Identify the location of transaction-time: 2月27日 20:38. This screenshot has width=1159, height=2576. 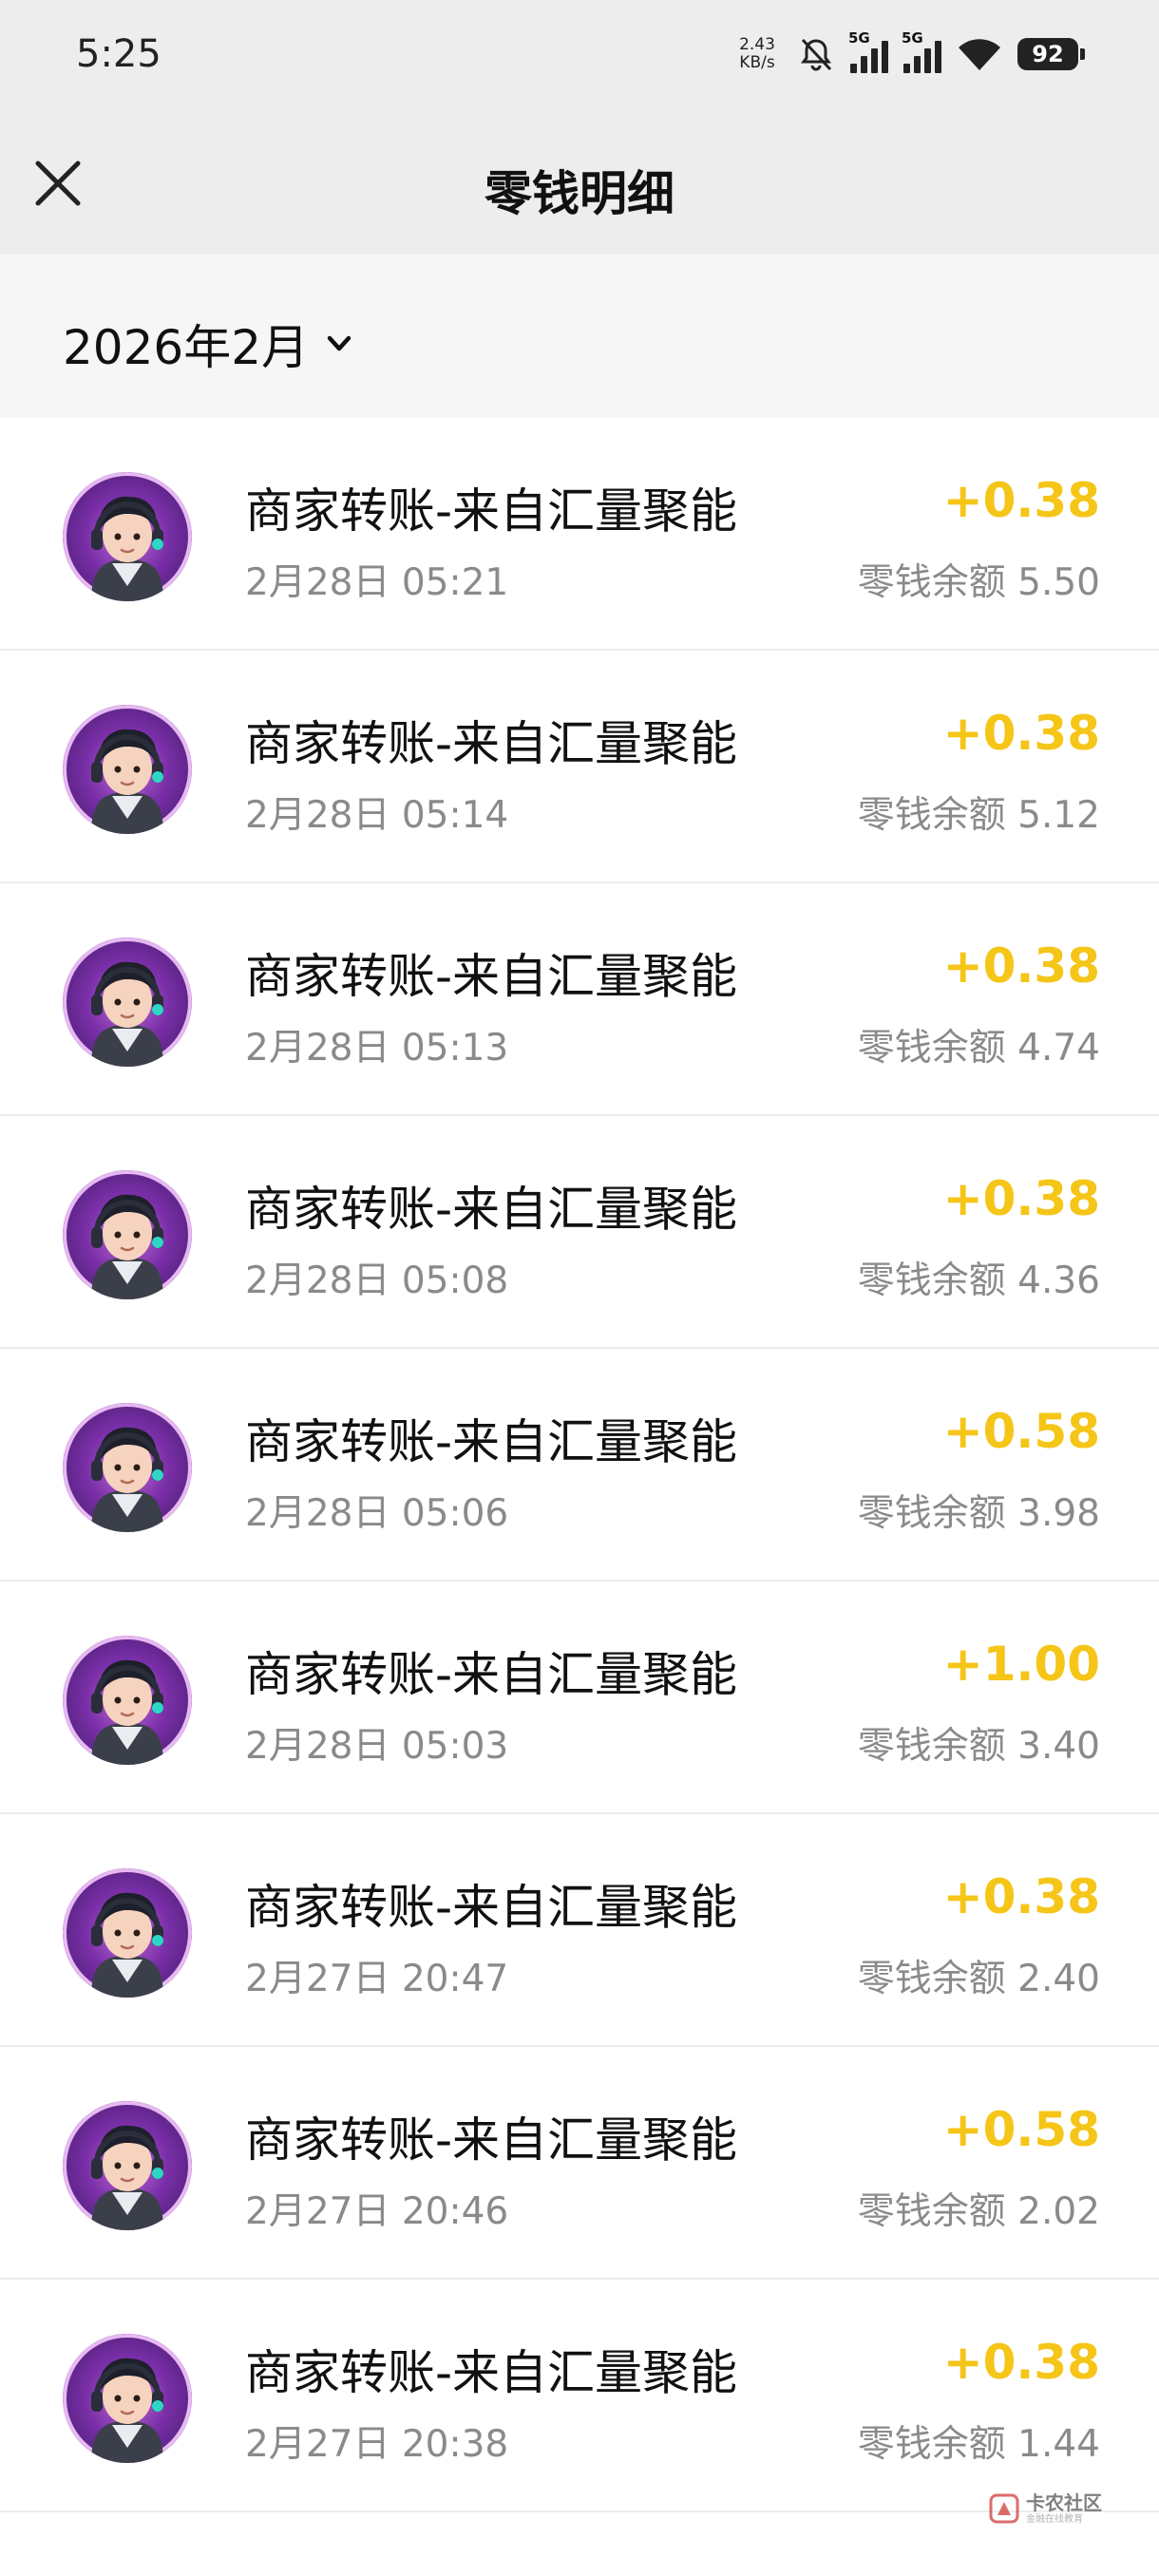
(377, 2444).